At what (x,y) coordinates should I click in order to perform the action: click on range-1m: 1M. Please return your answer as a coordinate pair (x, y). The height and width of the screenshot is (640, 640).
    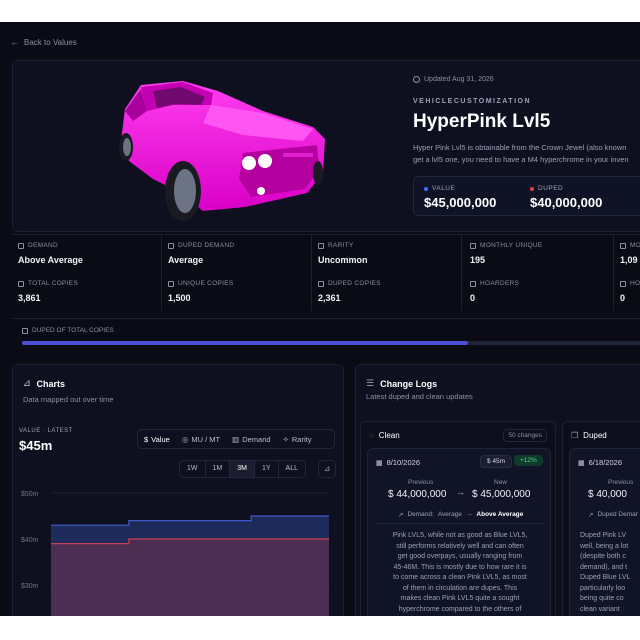
    Looking at the image, I should click on (218, 469).